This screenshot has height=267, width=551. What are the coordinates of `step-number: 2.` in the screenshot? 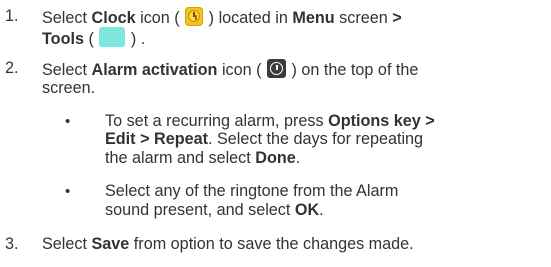 It's located at (12, 68).